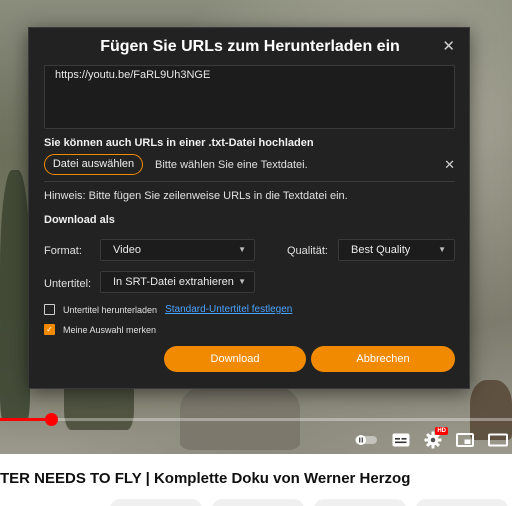  What do you see at coordinates (250, 46) in the screenshot?
I see `dialog-title: Fügen Sie URLs zum Herunterladen ein` at bounding box center [250, 46].